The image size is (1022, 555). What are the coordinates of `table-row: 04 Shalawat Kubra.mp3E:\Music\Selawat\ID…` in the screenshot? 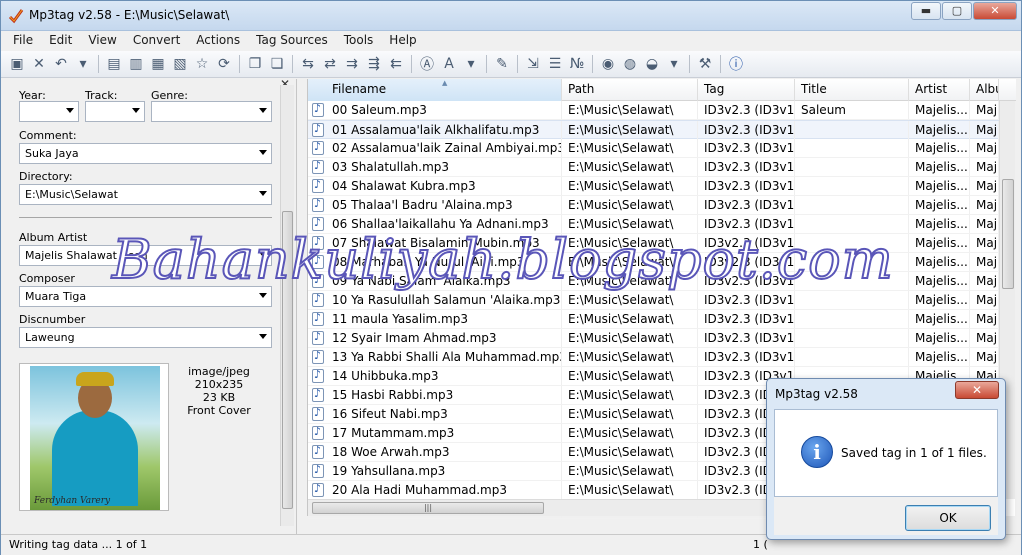 It's located at (653, 186).